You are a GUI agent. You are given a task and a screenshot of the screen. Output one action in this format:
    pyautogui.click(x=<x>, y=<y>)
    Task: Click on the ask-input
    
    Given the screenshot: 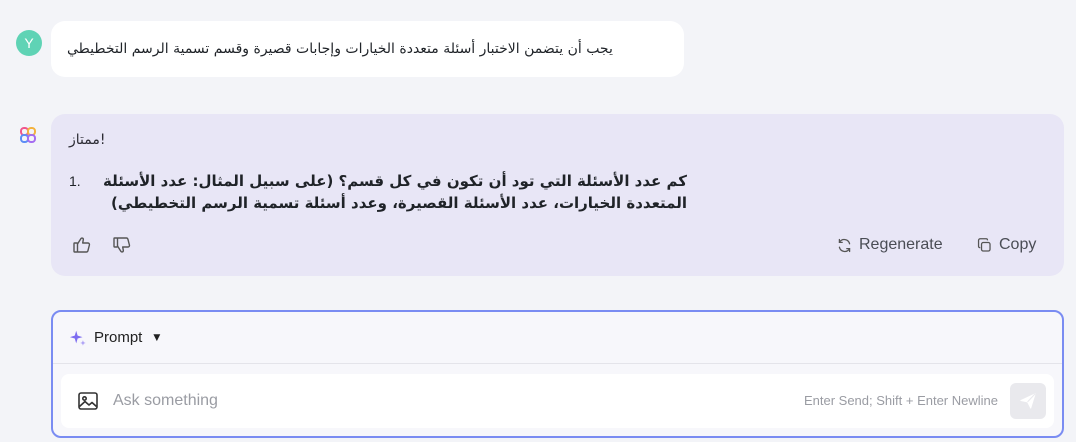 What is the action you would take?
    pyautogui.click(x=413, y=401)
    